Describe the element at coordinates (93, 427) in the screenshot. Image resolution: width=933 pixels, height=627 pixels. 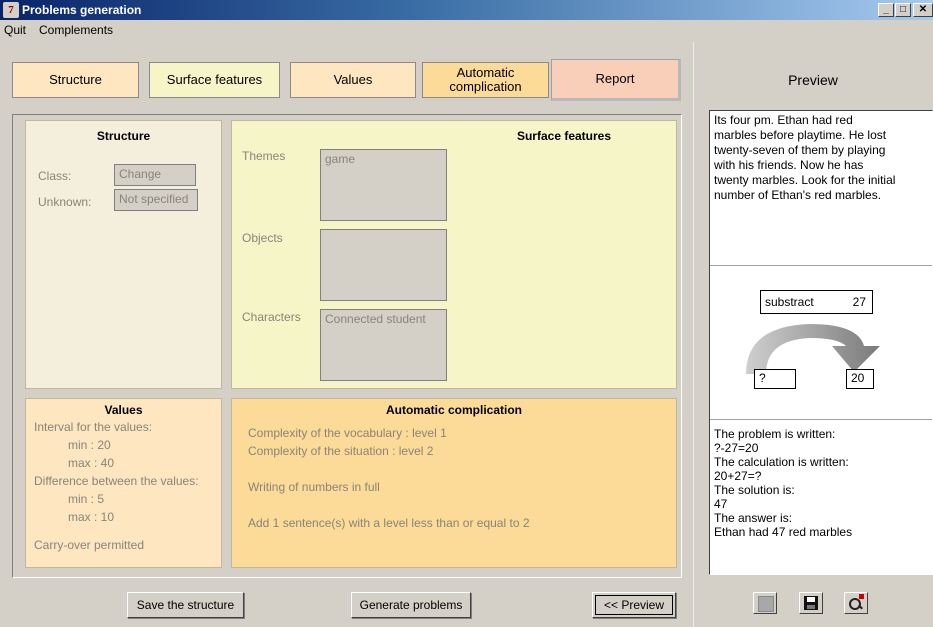
I see `interval-label: Interval for the values:` at that location.